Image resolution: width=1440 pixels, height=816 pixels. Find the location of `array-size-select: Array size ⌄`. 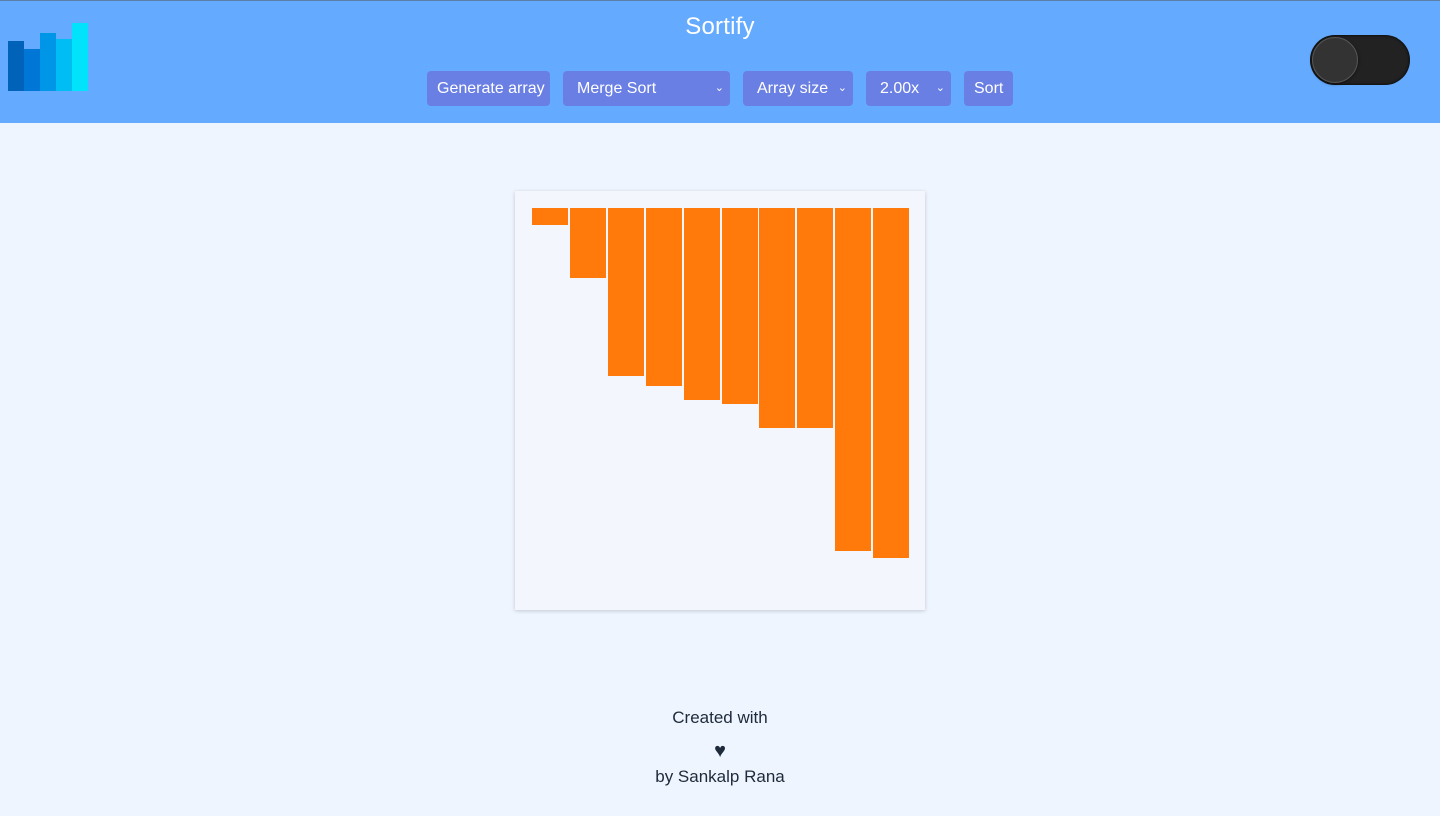

array-size-select: Array size ⌄ is located at coordinates (798, 88).